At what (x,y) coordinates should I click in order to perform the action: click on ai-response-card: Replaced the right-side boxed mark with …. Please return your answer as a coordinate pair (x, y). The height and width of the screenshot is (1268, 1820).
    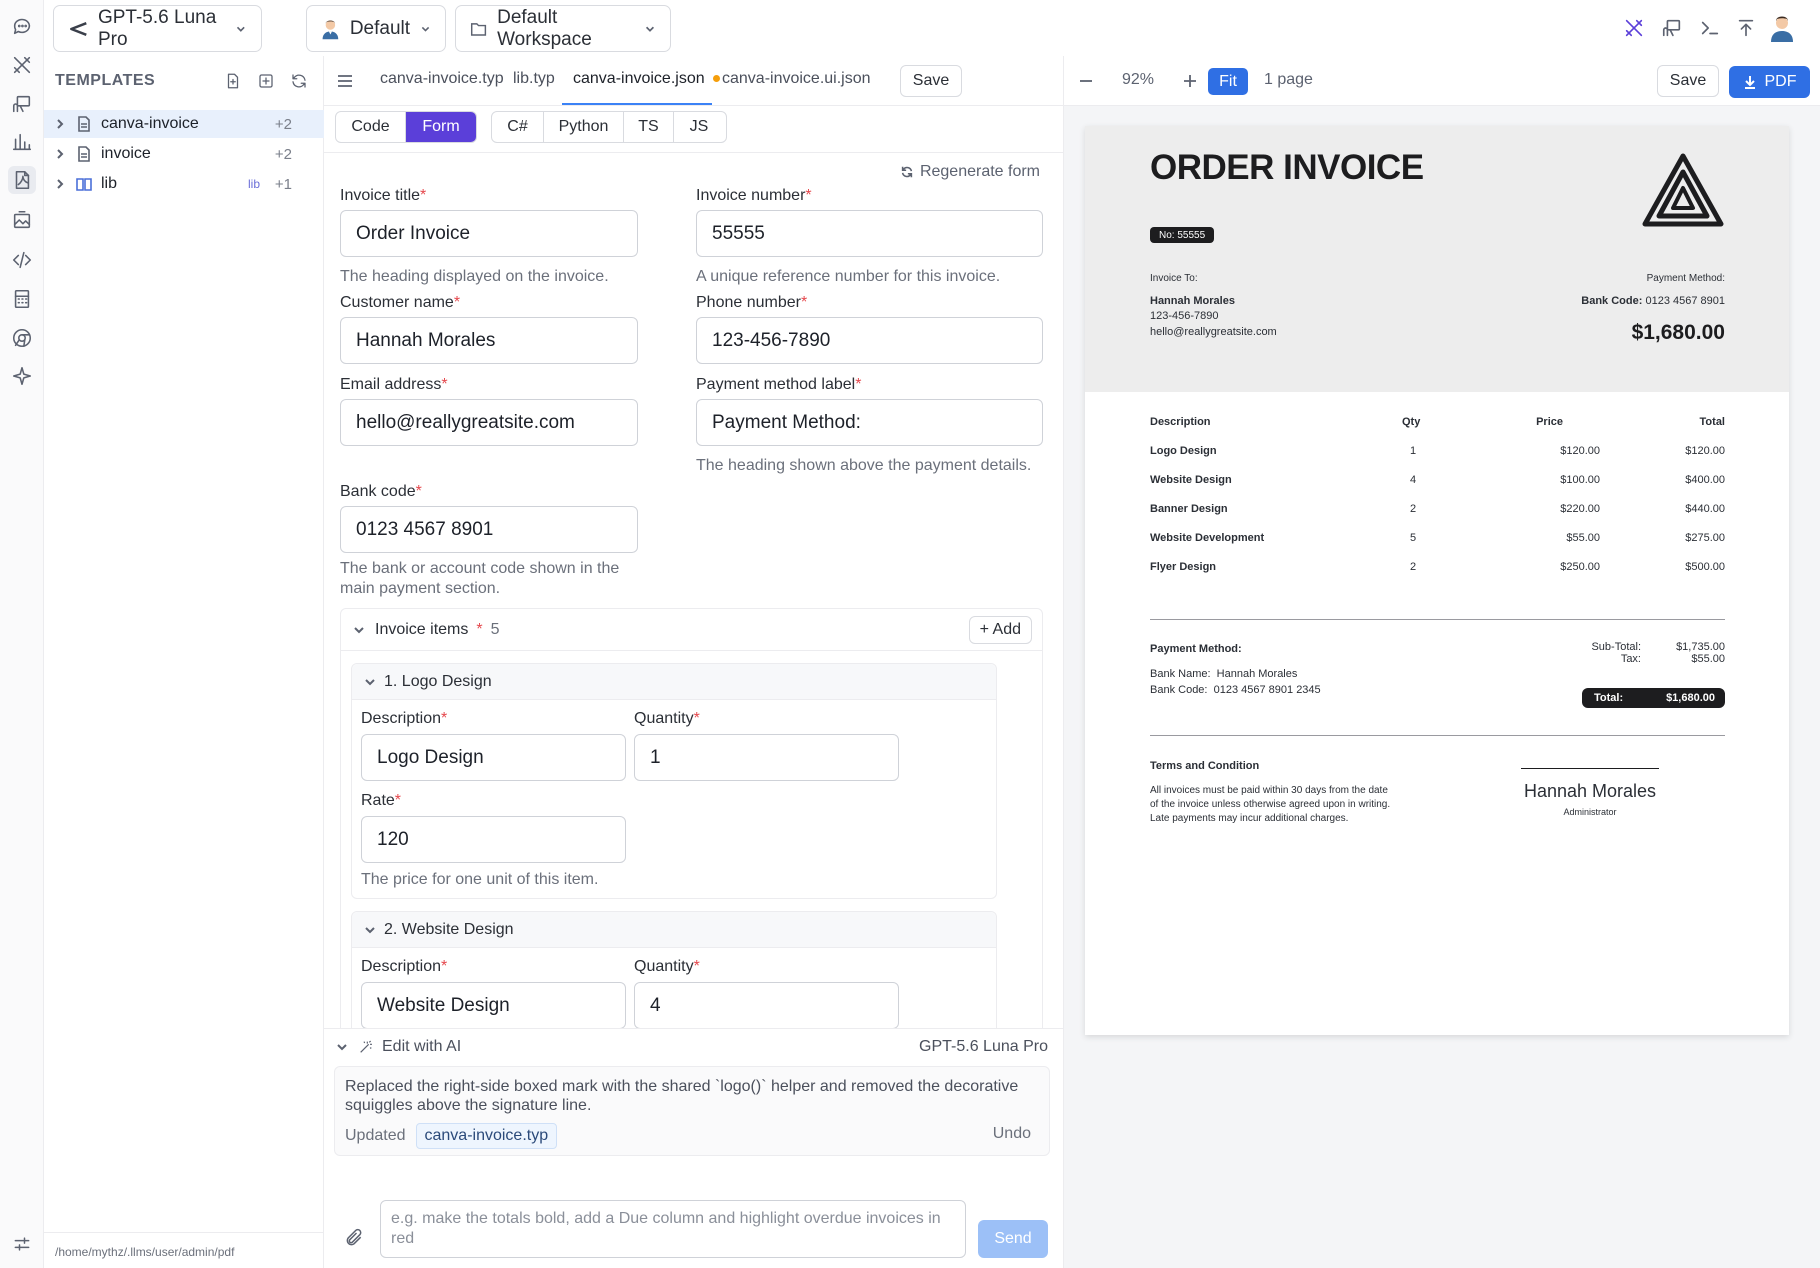
    Looking at the image, I should click on (692, 1111).